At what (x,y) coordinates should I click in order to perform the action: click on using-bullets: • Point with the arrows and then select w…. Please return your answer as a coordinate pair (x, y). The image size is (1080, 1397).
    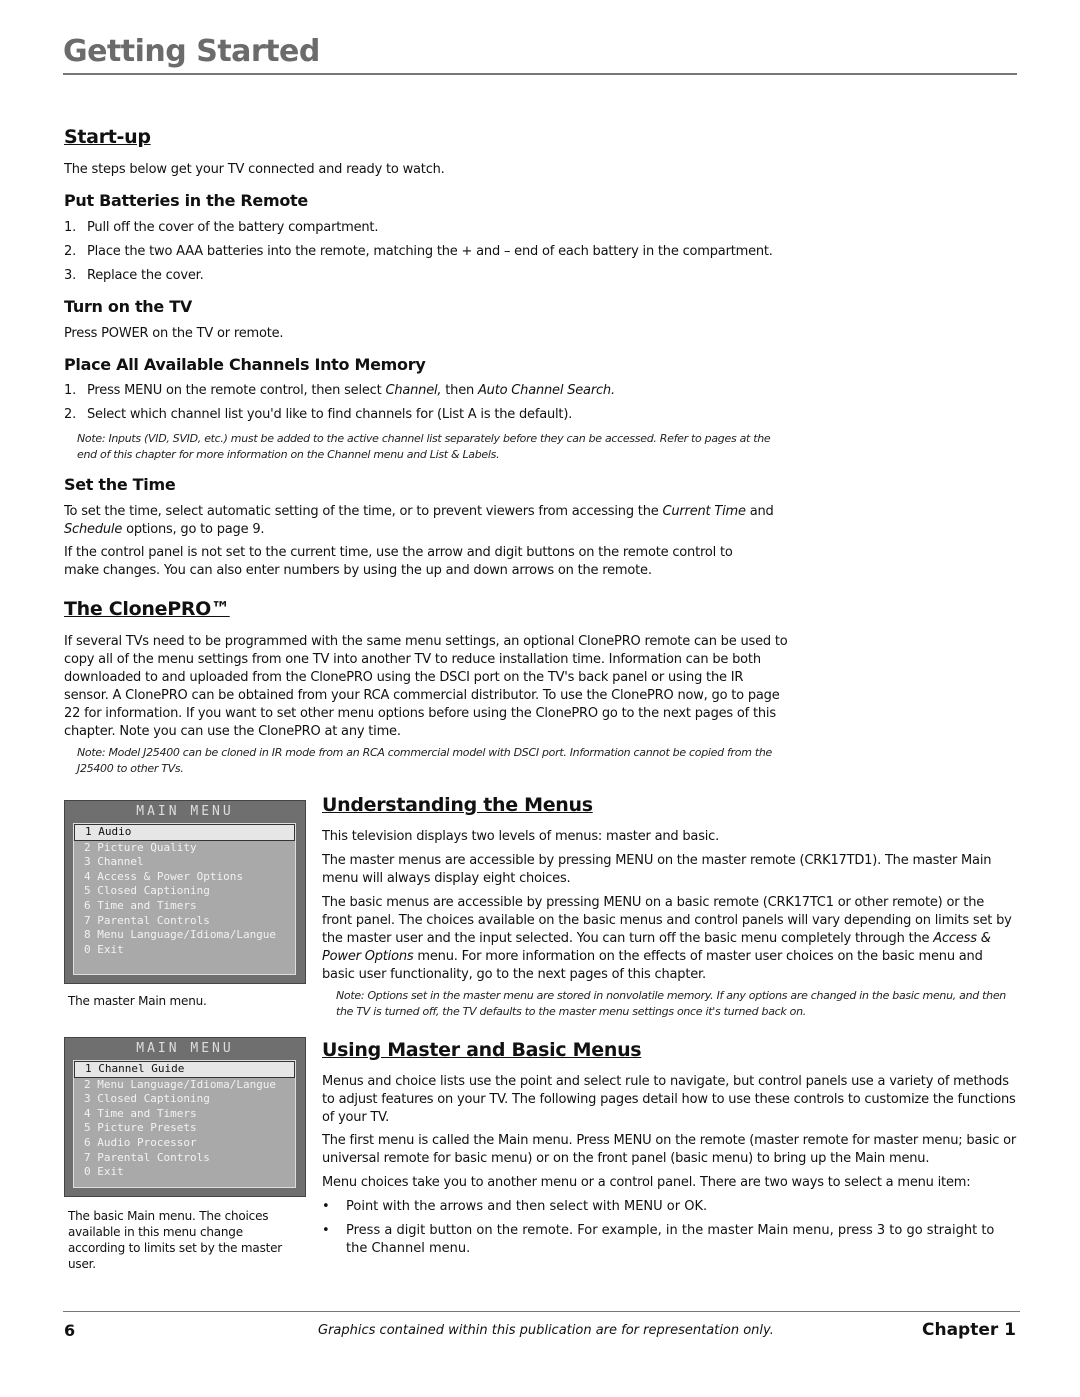
    Looking at the image, I should click on (667, 1231).